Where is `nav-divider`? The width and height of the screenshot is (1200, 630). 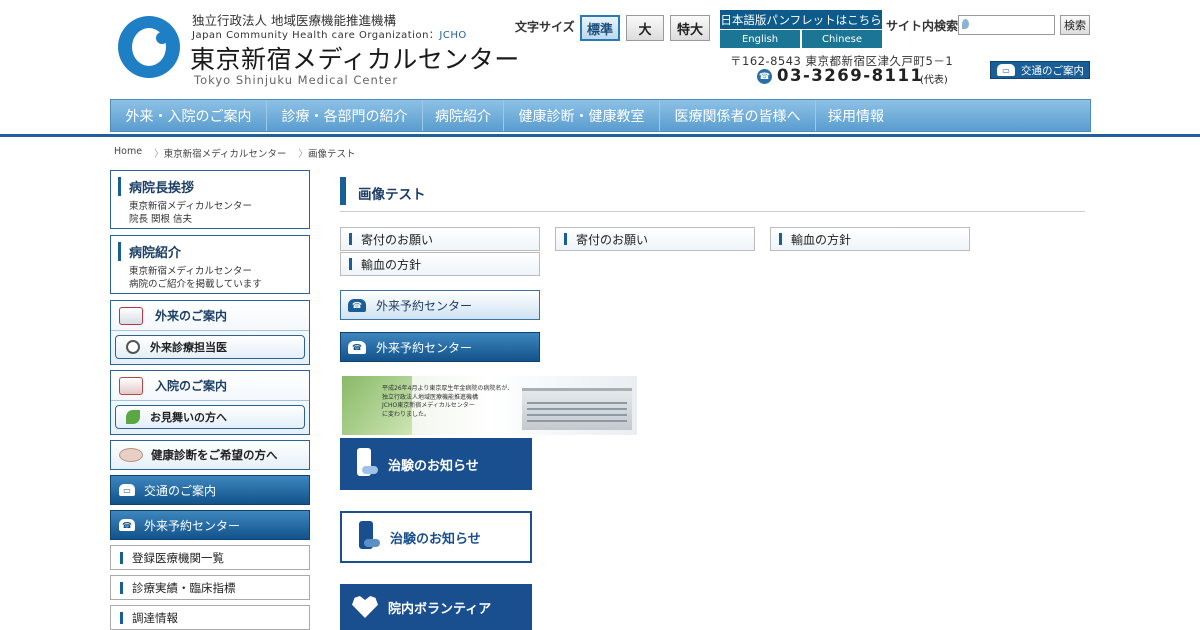 nav-divider is located at coordinates (600, 135).